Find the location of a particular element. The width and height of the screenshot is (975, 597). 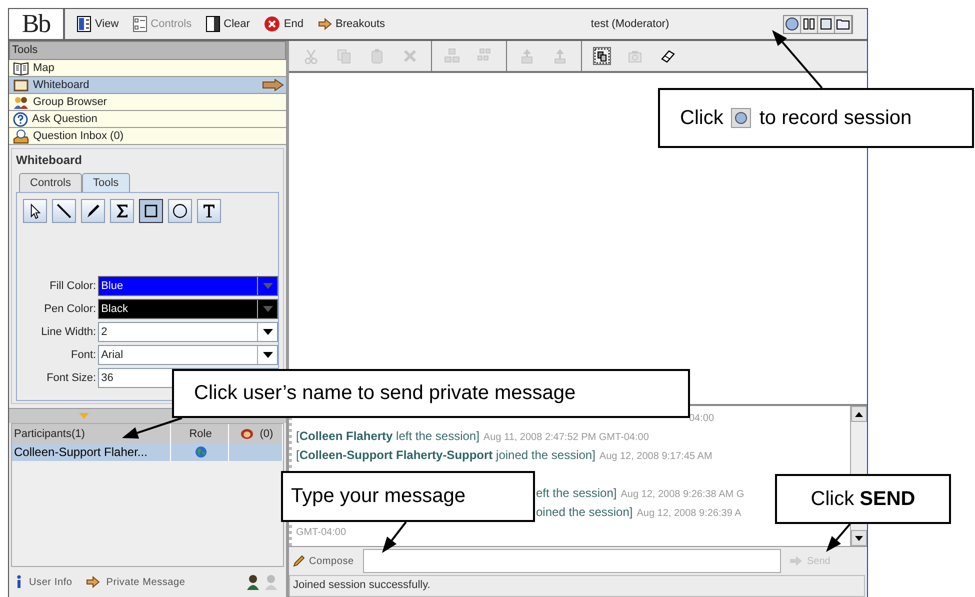

person-icon is located at coordinates (253, 582).